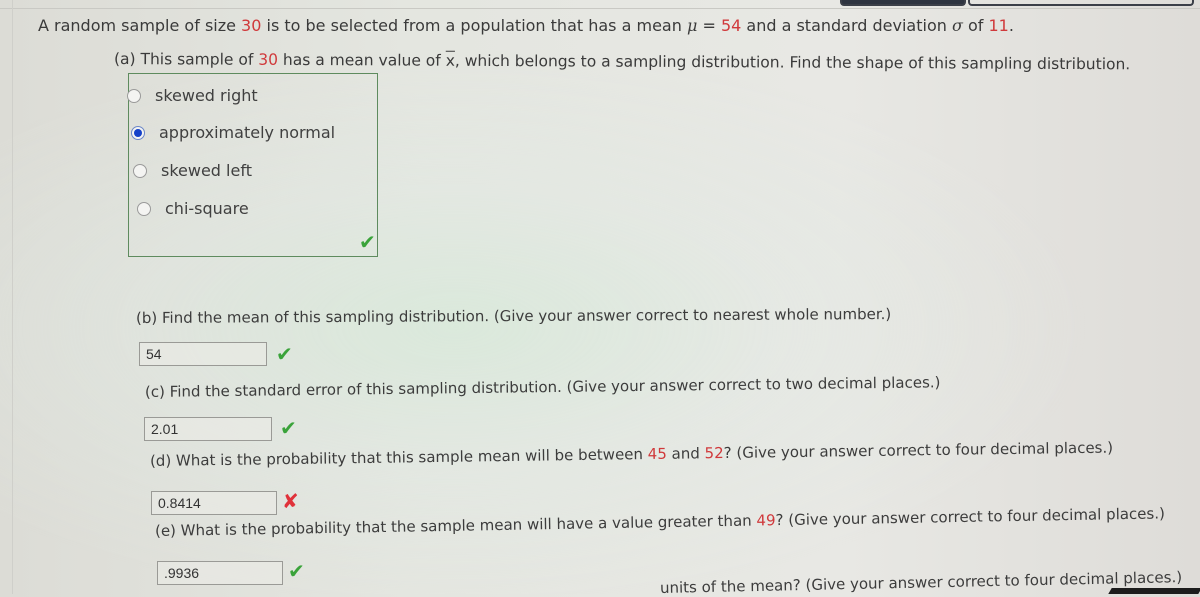  Describe the element at coordinates (193, 208) in the screenshot. I see `option-chi-square: chi-square` at that location.